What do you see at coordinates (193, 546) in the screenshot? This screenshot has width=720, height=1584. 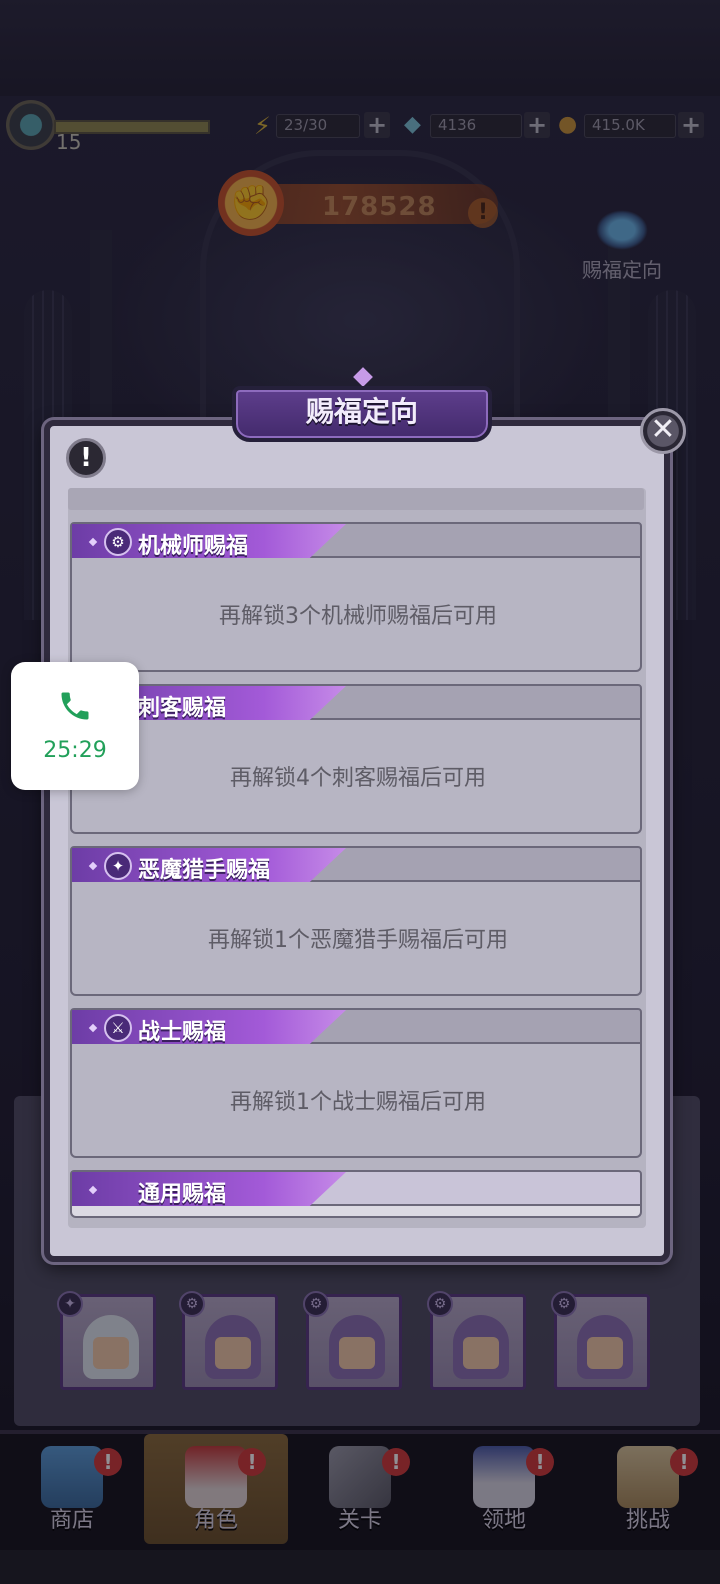 I see `section-title: 机械师赐福` at bounding box center [193, 546].